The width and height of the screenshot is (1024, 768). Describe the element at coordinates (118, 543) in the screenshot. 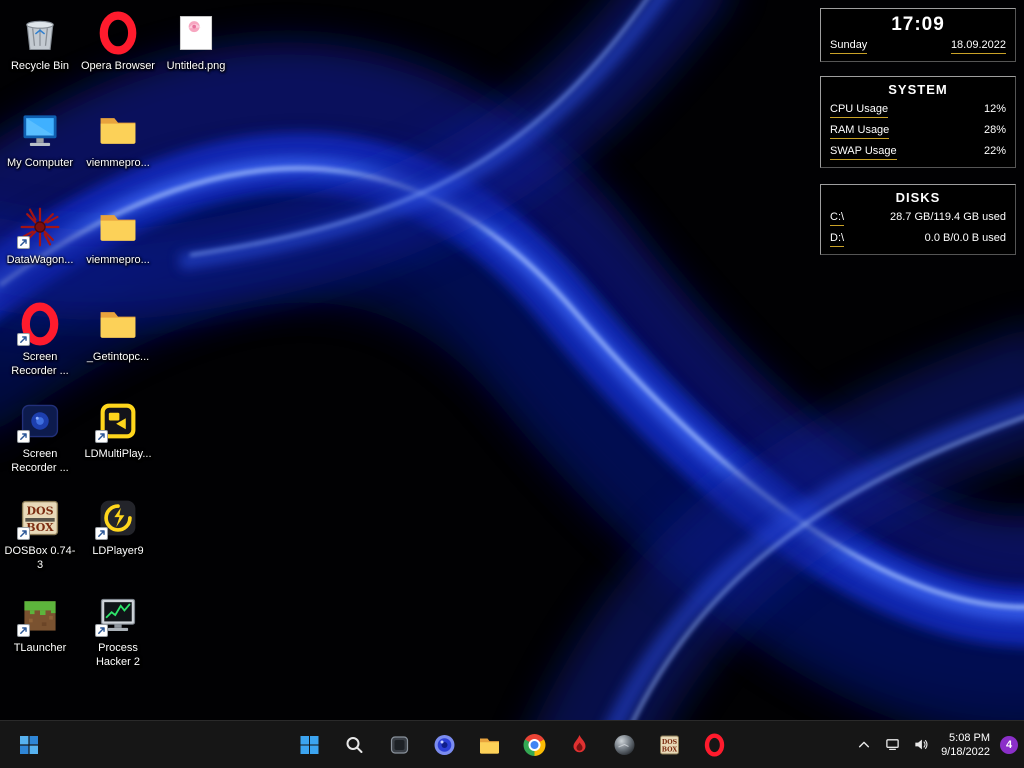

I see `desktop-icon-ldplayer9: LDPlayer9` at that location.